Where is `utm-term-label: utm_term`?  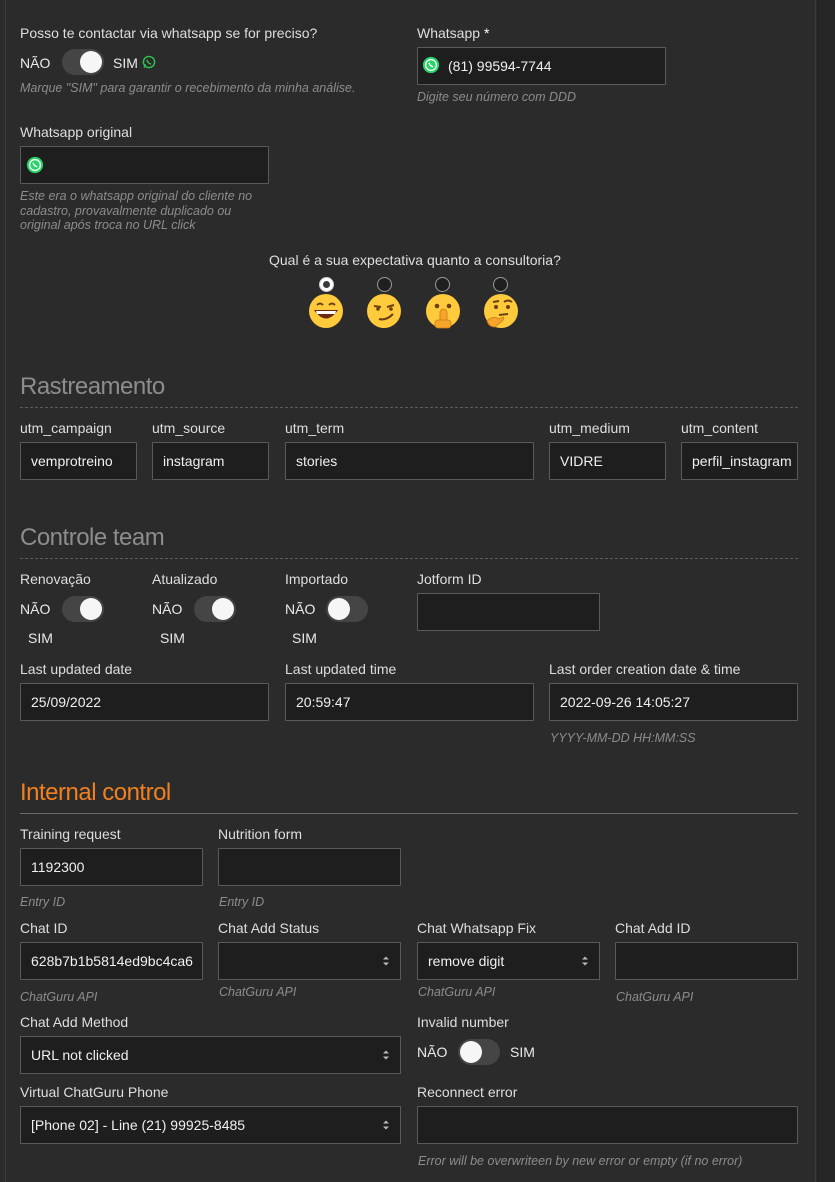 utm-term-label: utm_term is located at coordinates (315, 428).